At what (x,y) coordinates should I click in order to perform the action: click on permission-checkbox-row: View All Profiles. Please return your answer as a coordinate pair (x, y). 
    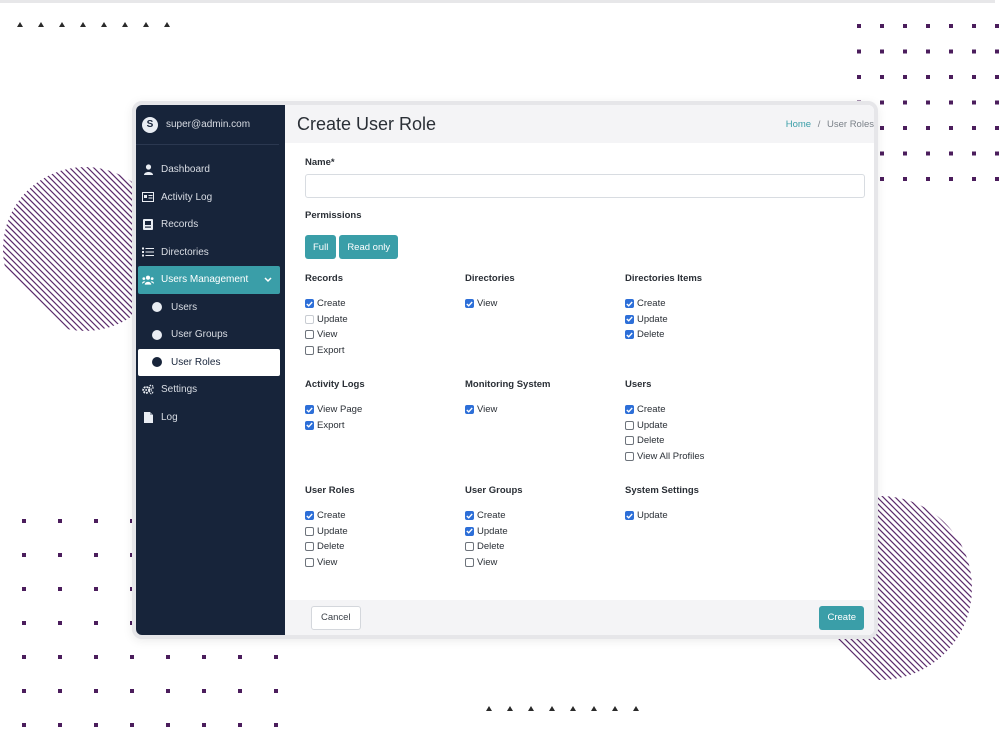
    Looking at the image, I should click on (705, 457).